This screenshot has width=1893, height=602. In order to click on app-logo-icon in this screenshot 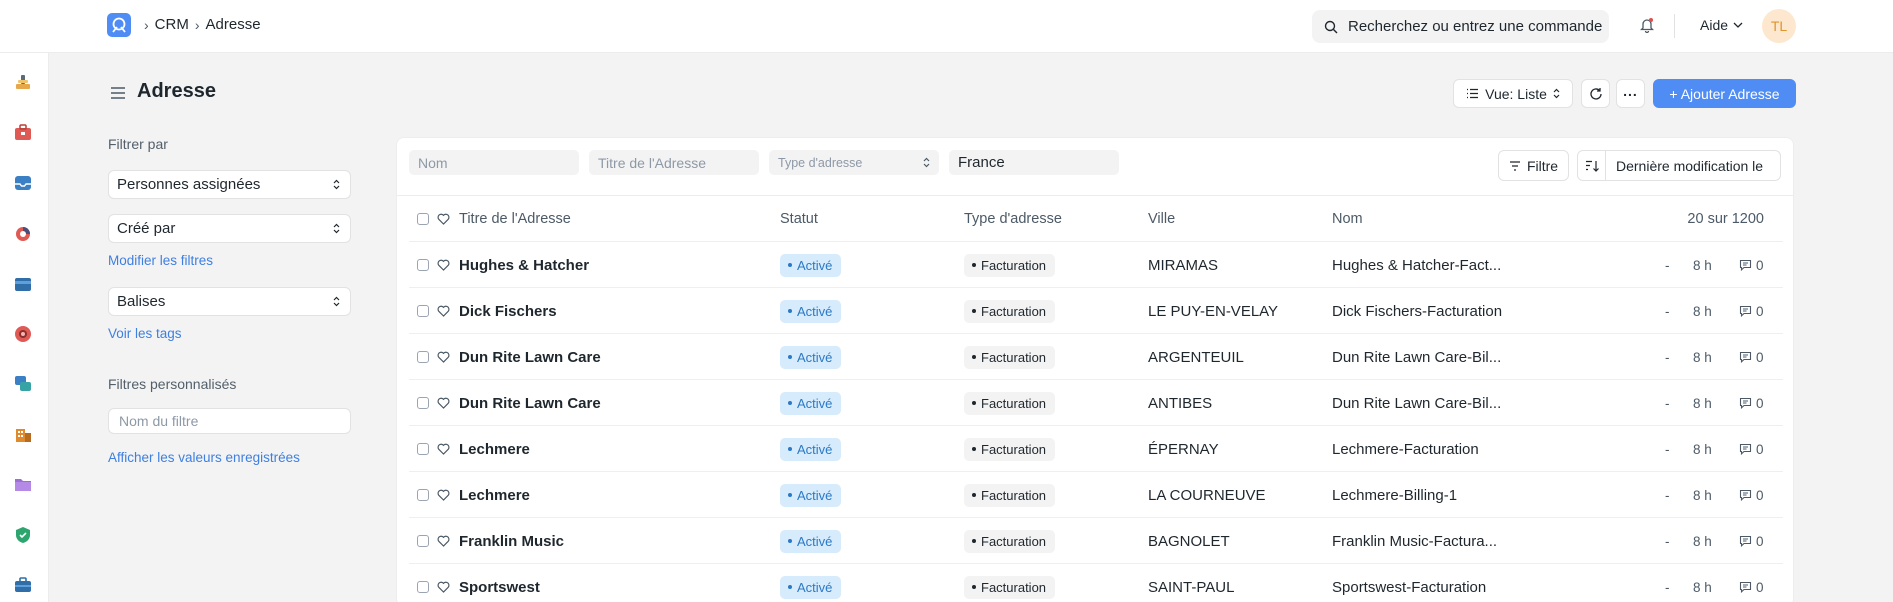, I will do `click(119, 25)`.